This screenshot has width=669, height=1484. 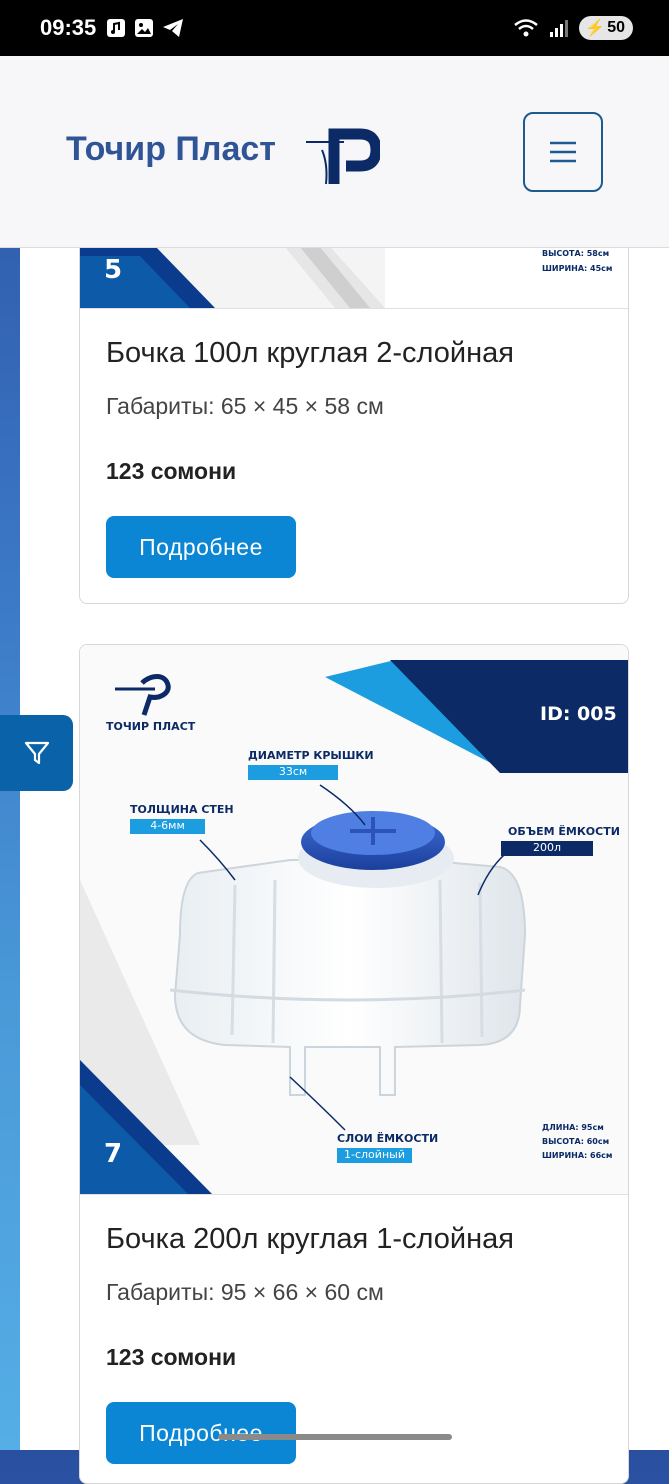 I want to click on filter-icon, so click(x=36, y=753).